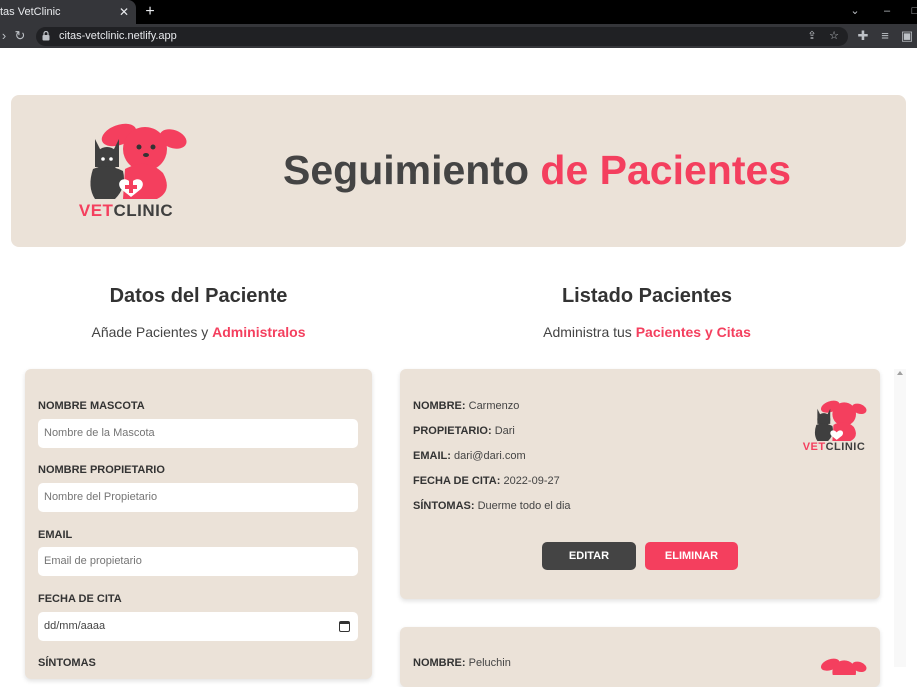 Image resolution: width=917 pixels, height=687 pixels. I want to click on tab-title: tas VetClinic, so click(30, 12).